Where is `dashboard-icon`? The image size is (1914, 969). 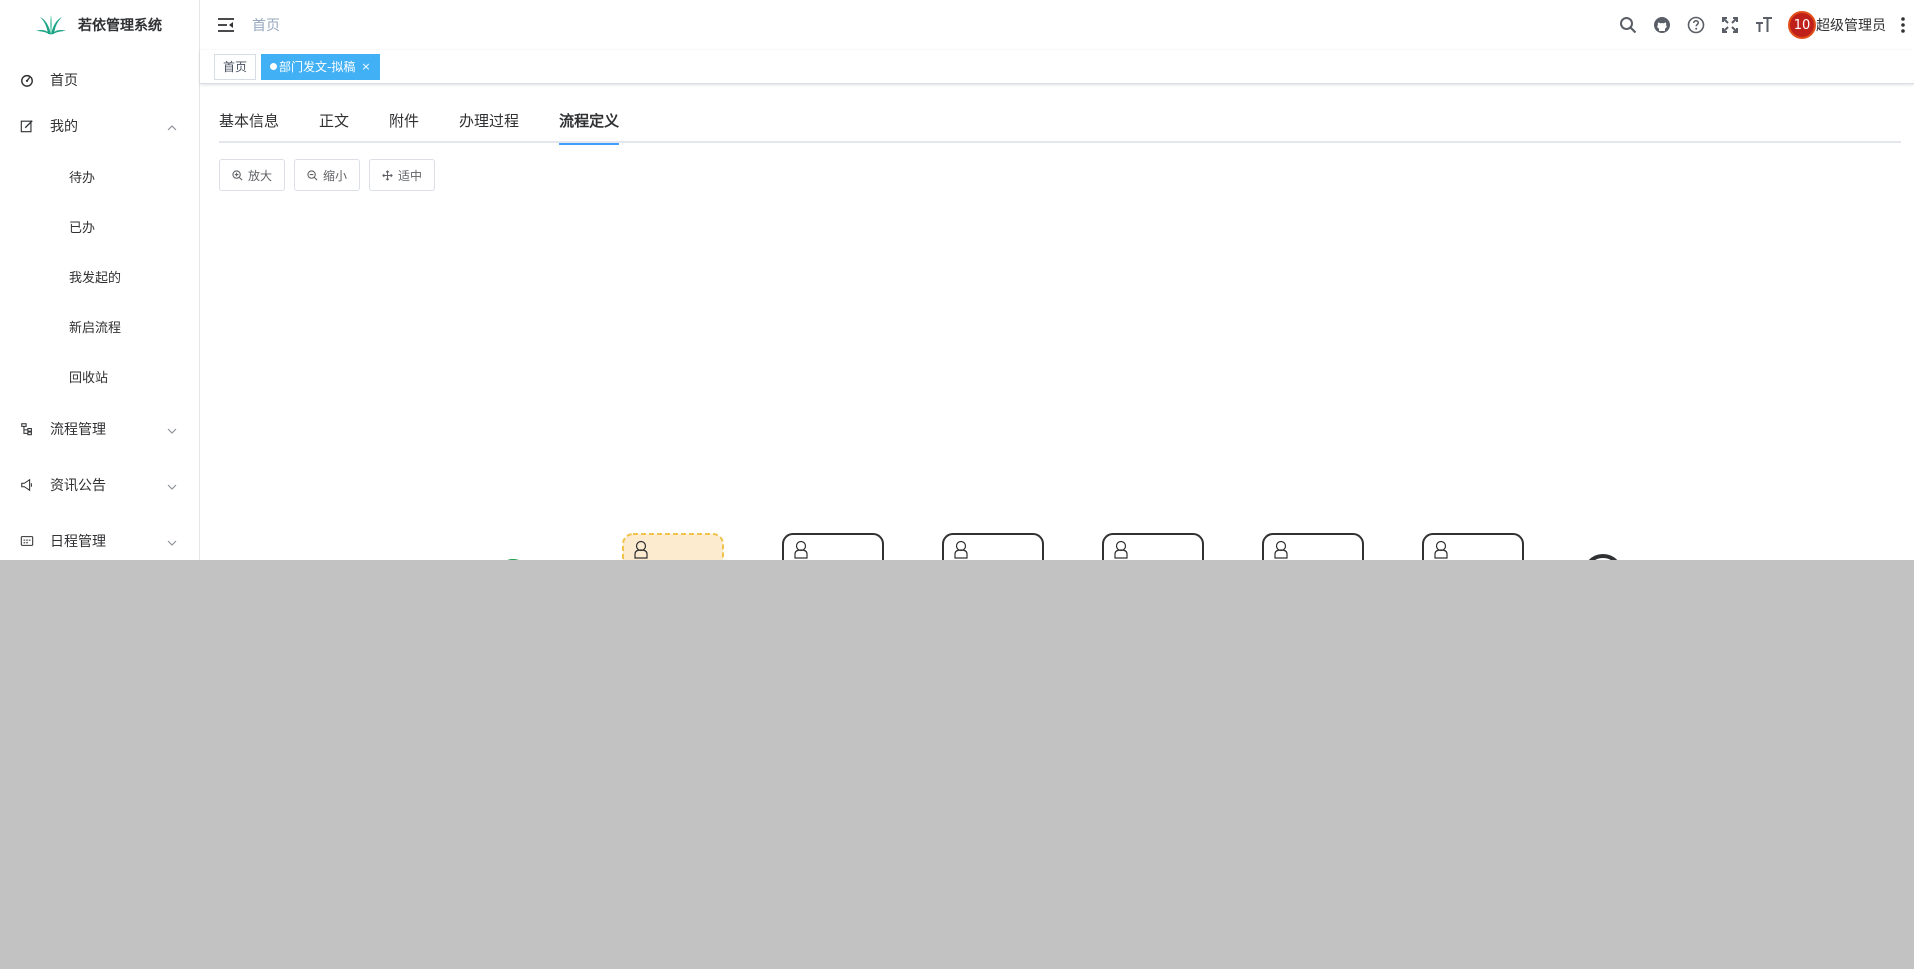 dashboard-icon is located at coordinates (27, 80).